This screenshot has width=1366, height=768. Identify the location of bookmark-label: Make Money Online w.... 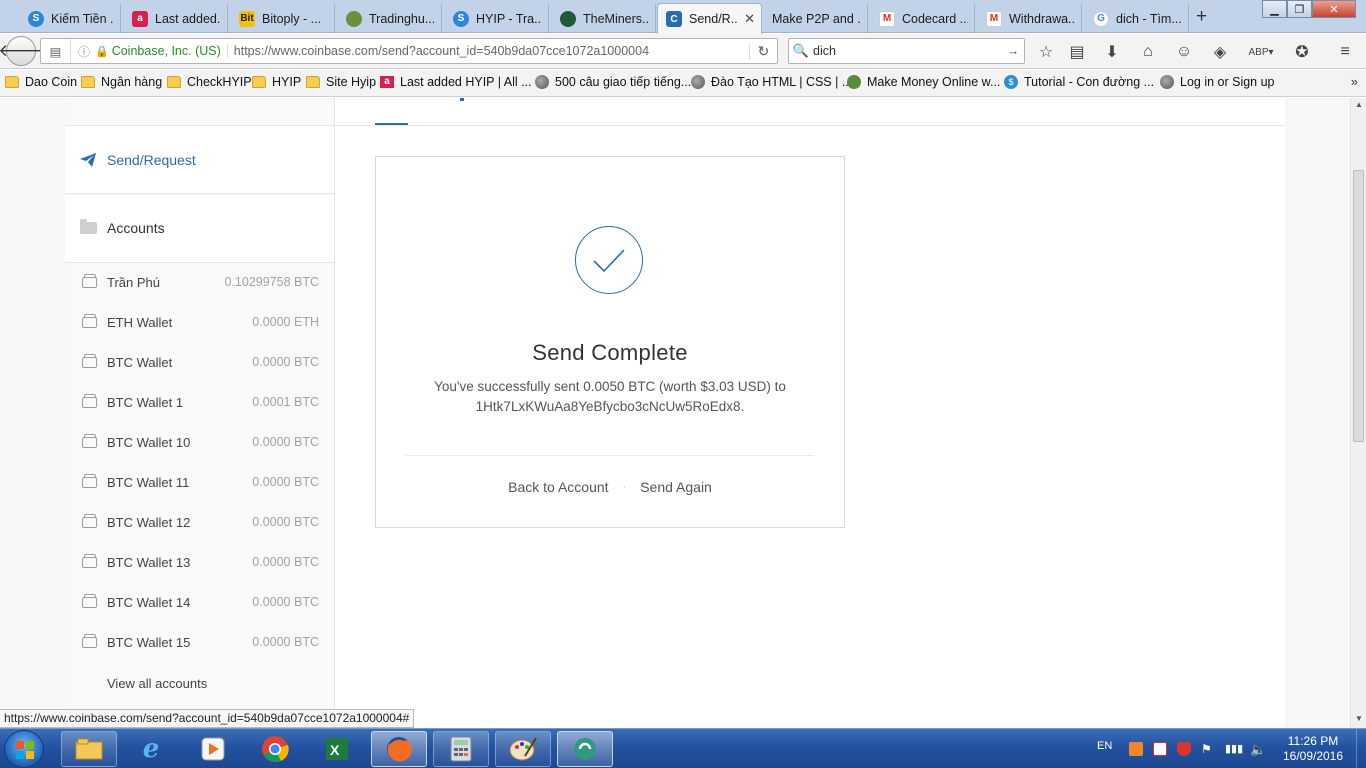
(934, 82).